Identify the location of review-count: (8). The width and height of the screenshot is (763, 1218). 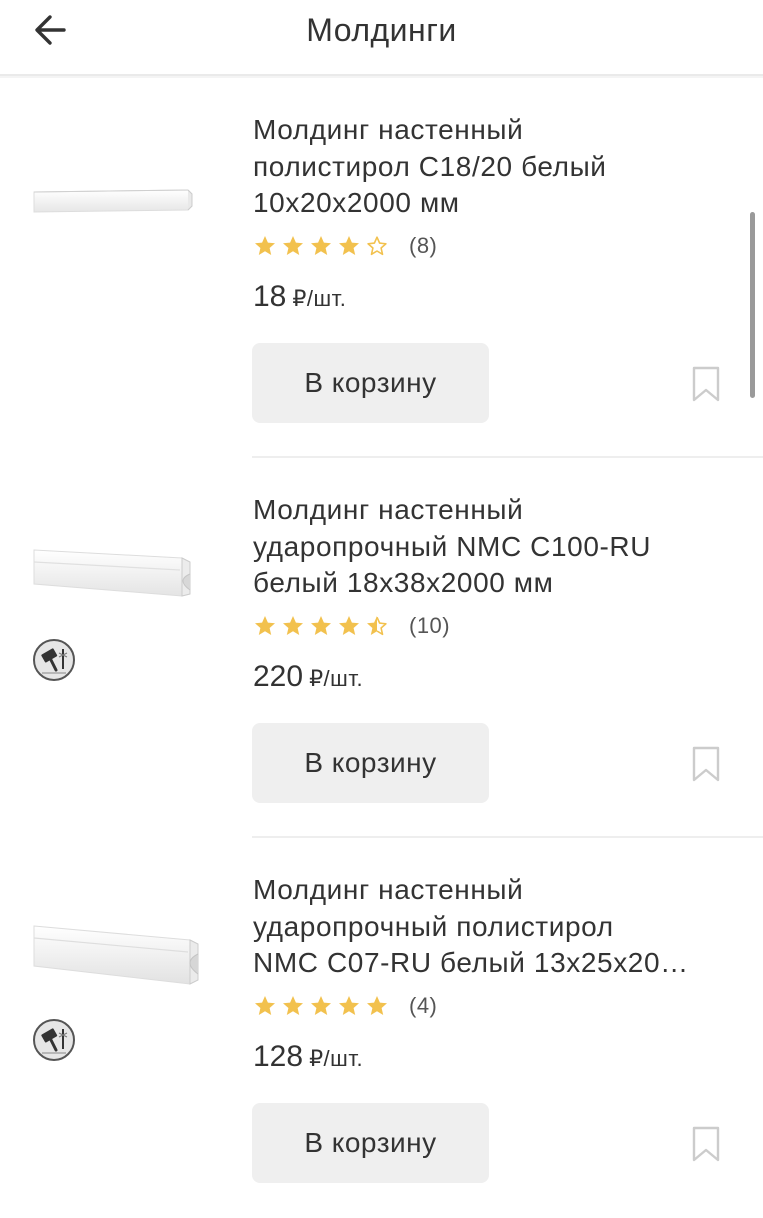
(423, 246).